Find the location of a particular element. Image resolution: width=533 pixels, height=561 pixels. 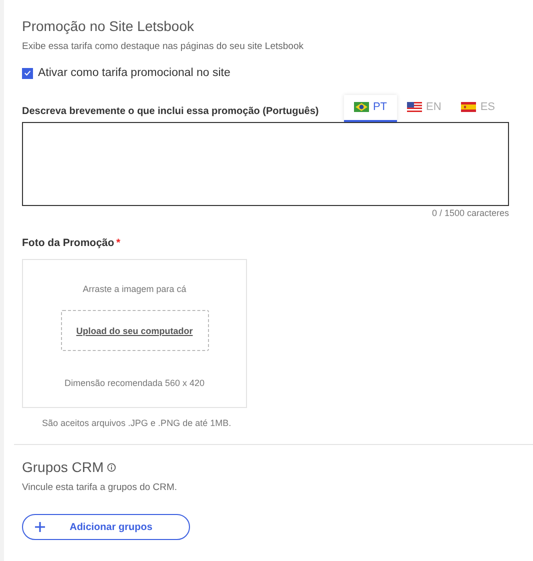

drop-hint: Arraste a imagem para cá is located at coordinates (134, 289).